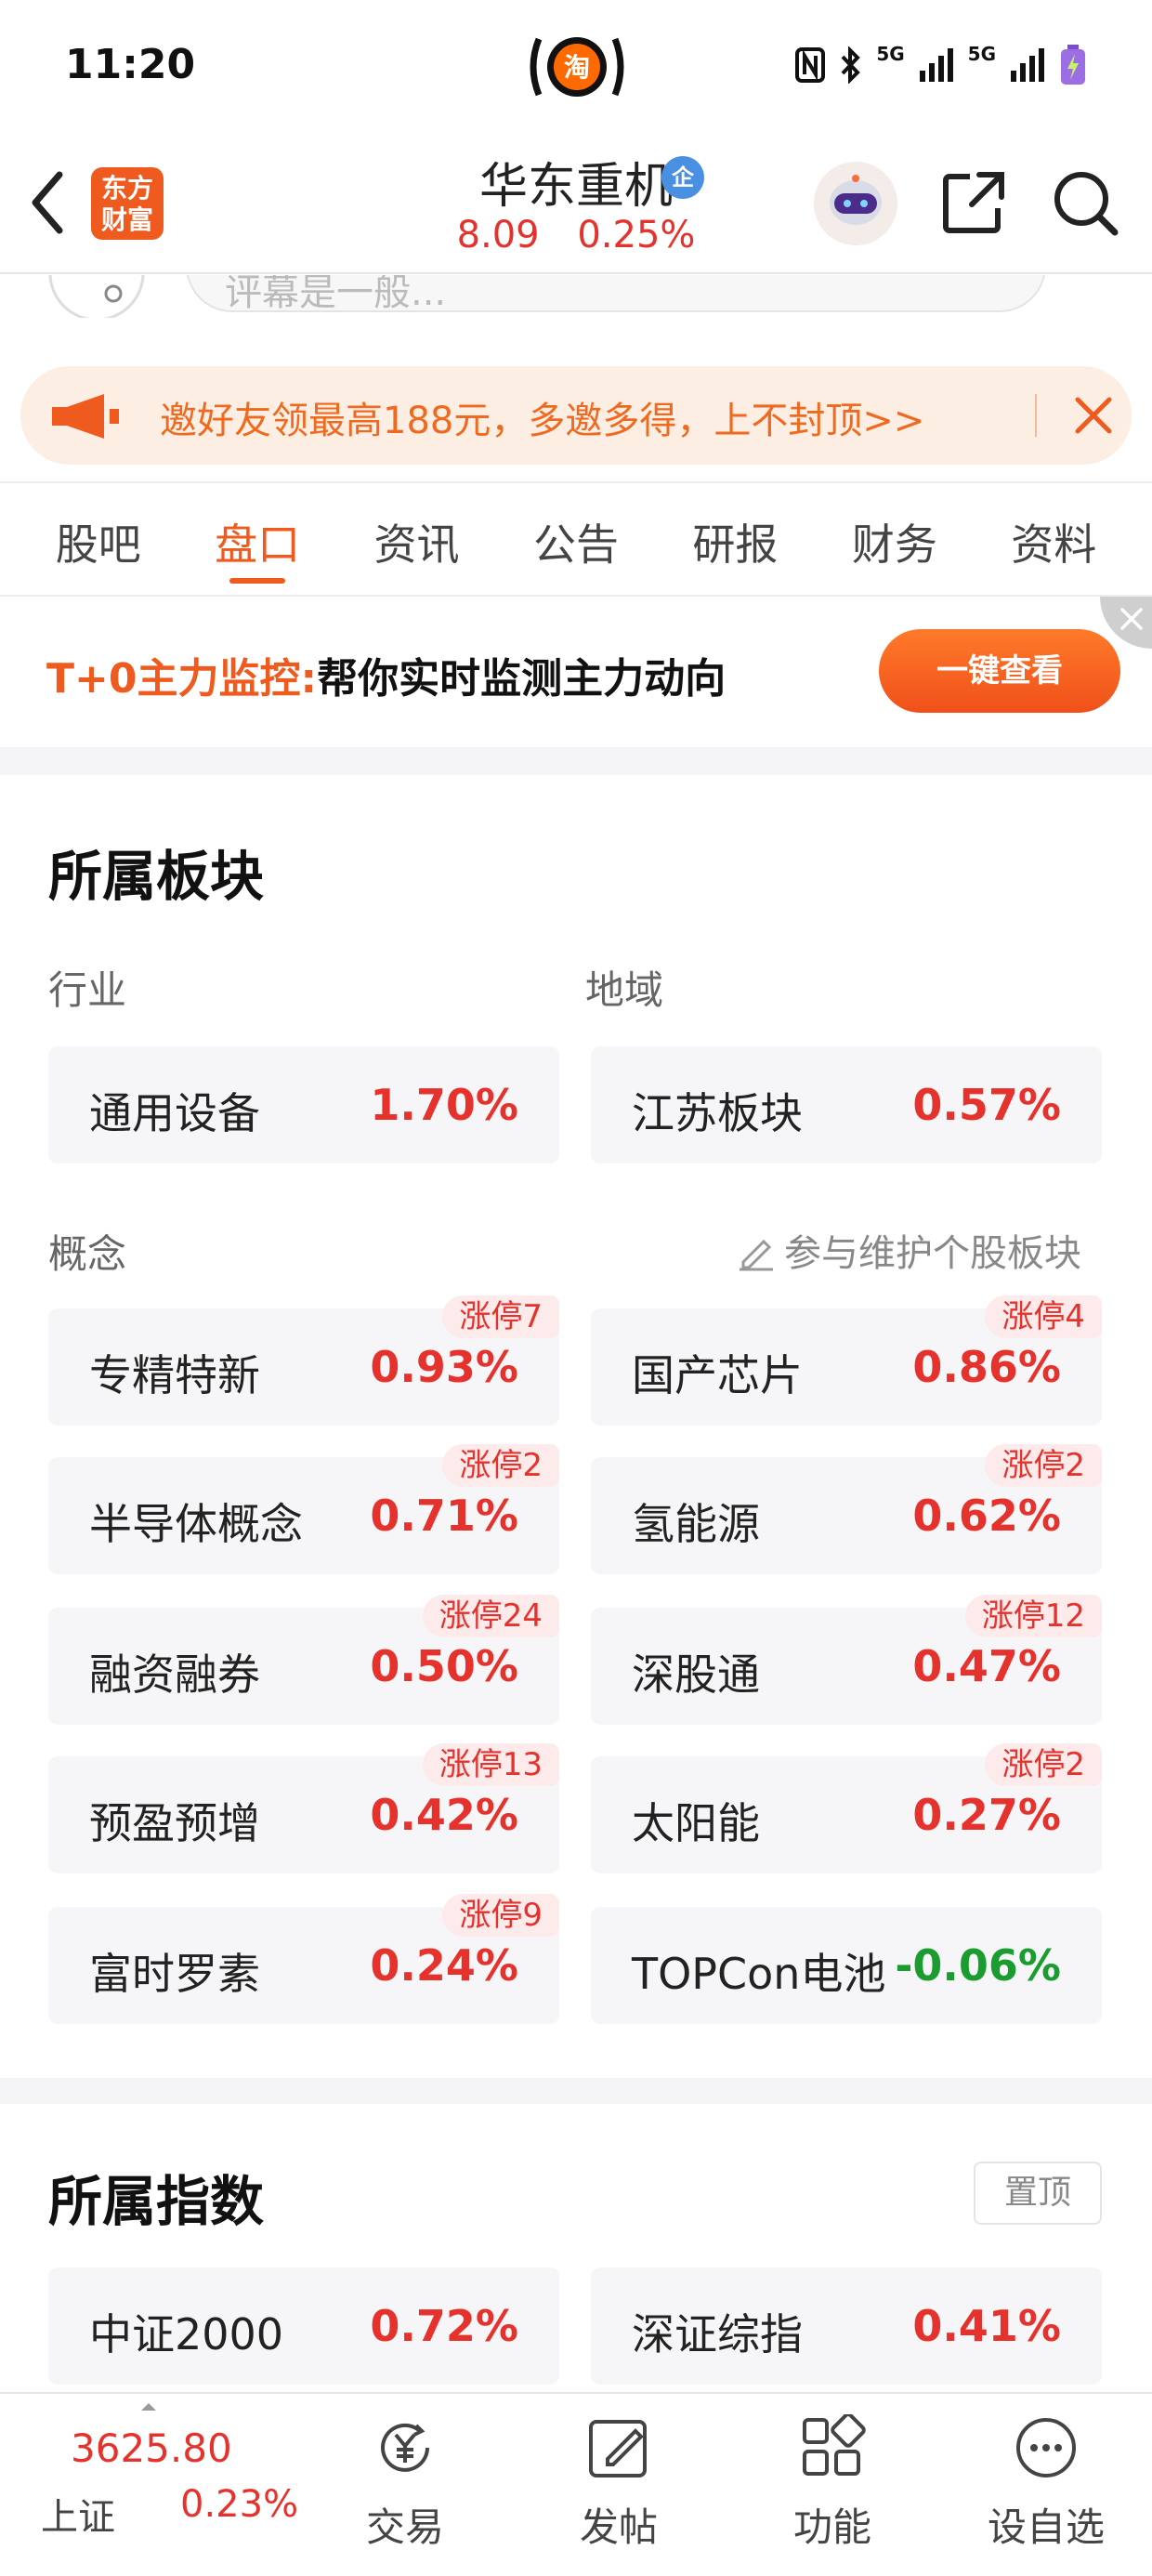  What do you see at coordinates (1053, 548) in the screenshot?
I see `tab-profile: 资料` at bounding box center [1053, 548].